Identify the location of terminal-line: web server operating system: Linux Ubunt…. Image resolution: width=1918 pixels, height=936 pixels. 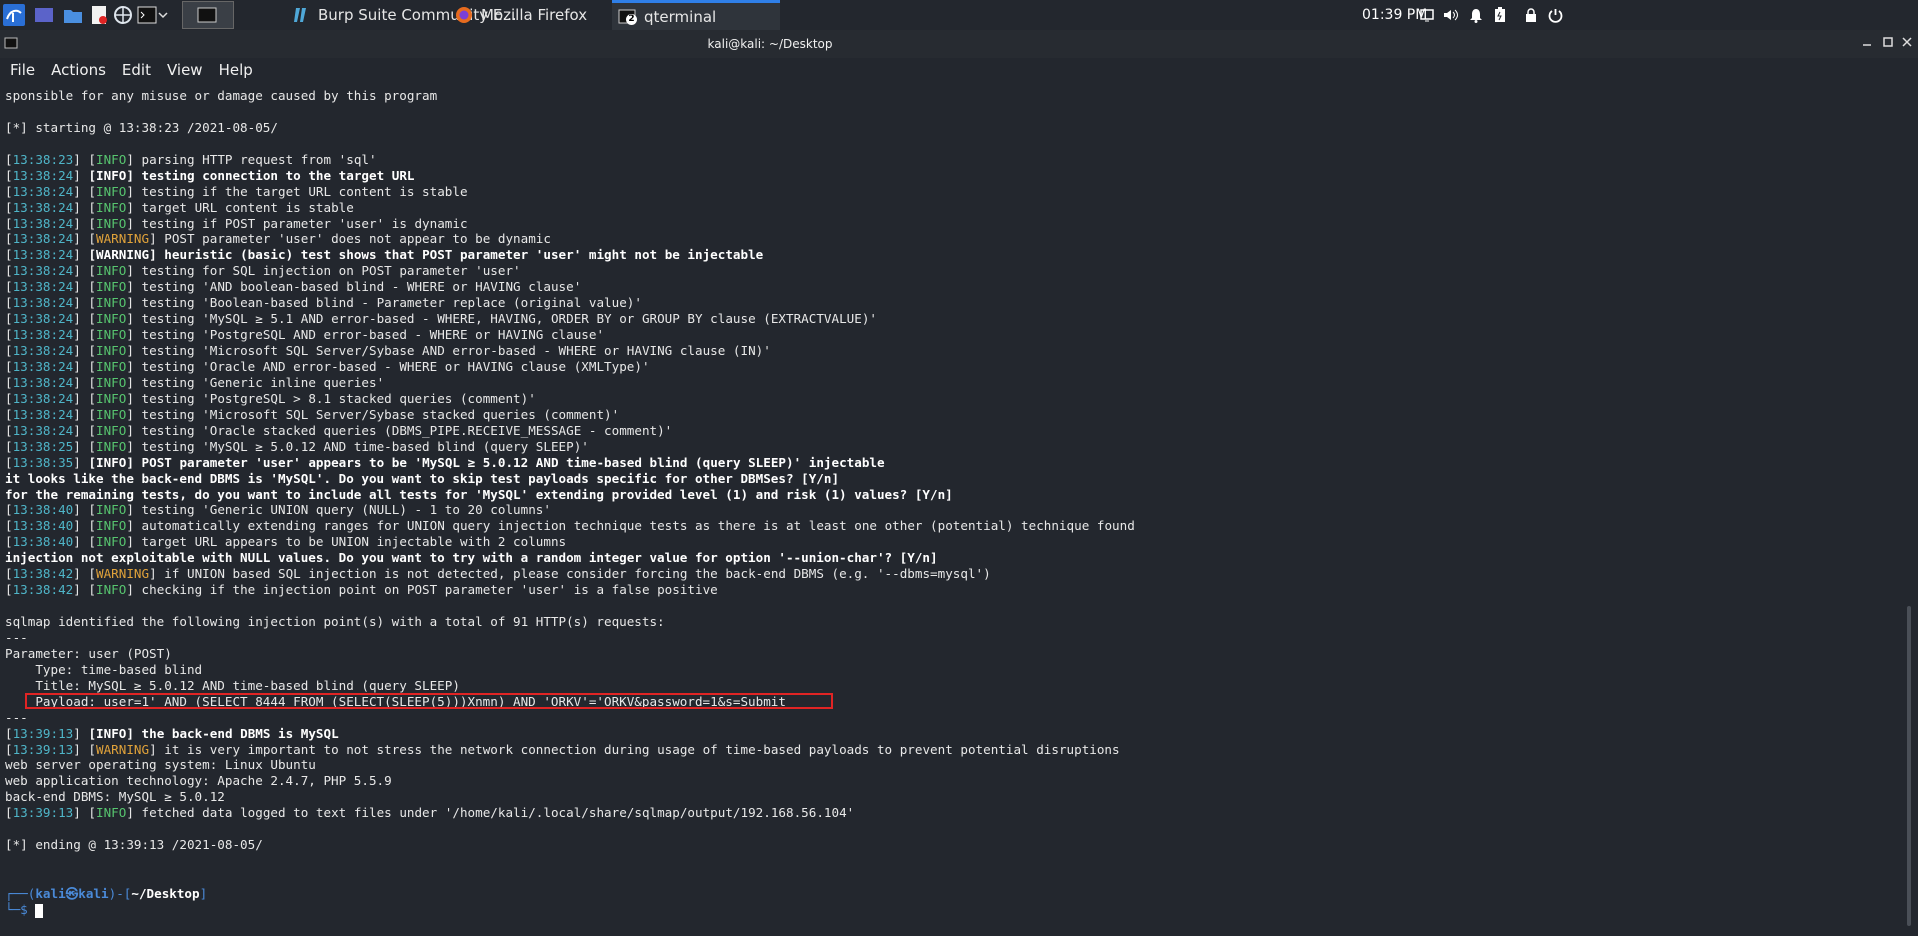
(160, 765).